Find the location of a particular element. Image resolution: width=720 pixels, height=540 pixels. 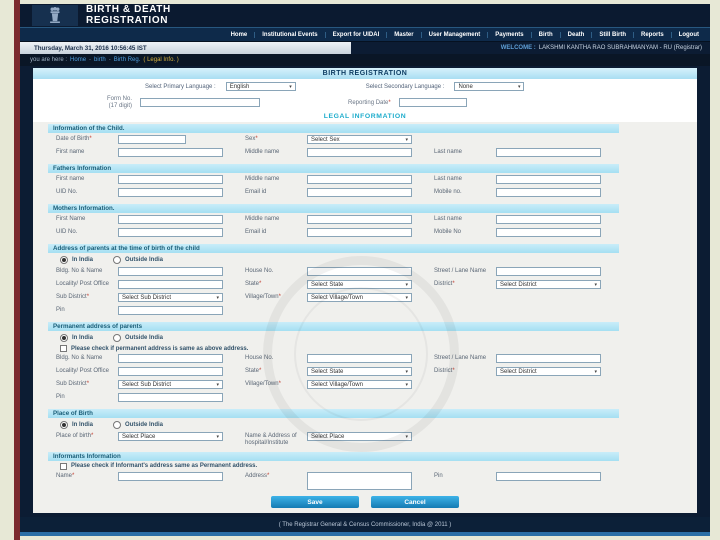

nav-item-birth: Birth is located at coordinates (545, 34).